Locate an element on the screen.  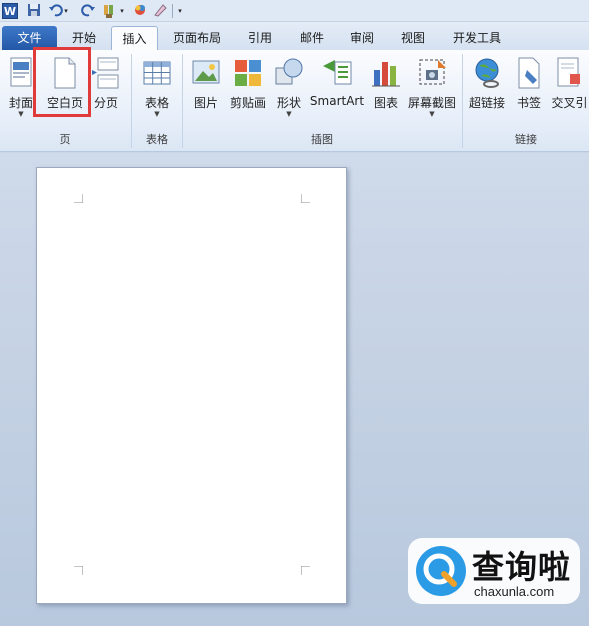
word-app-icon: W is located at coordinates (10, 11).